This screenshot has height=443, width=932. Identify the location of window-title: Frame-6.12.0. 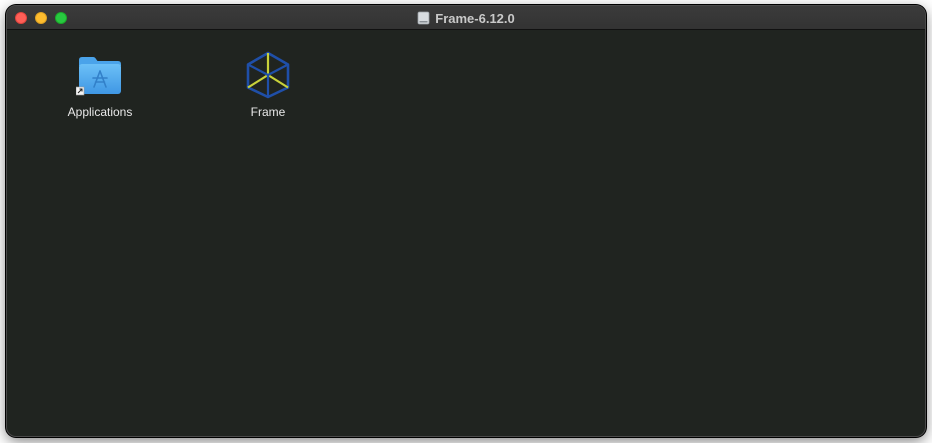
(475, 18).